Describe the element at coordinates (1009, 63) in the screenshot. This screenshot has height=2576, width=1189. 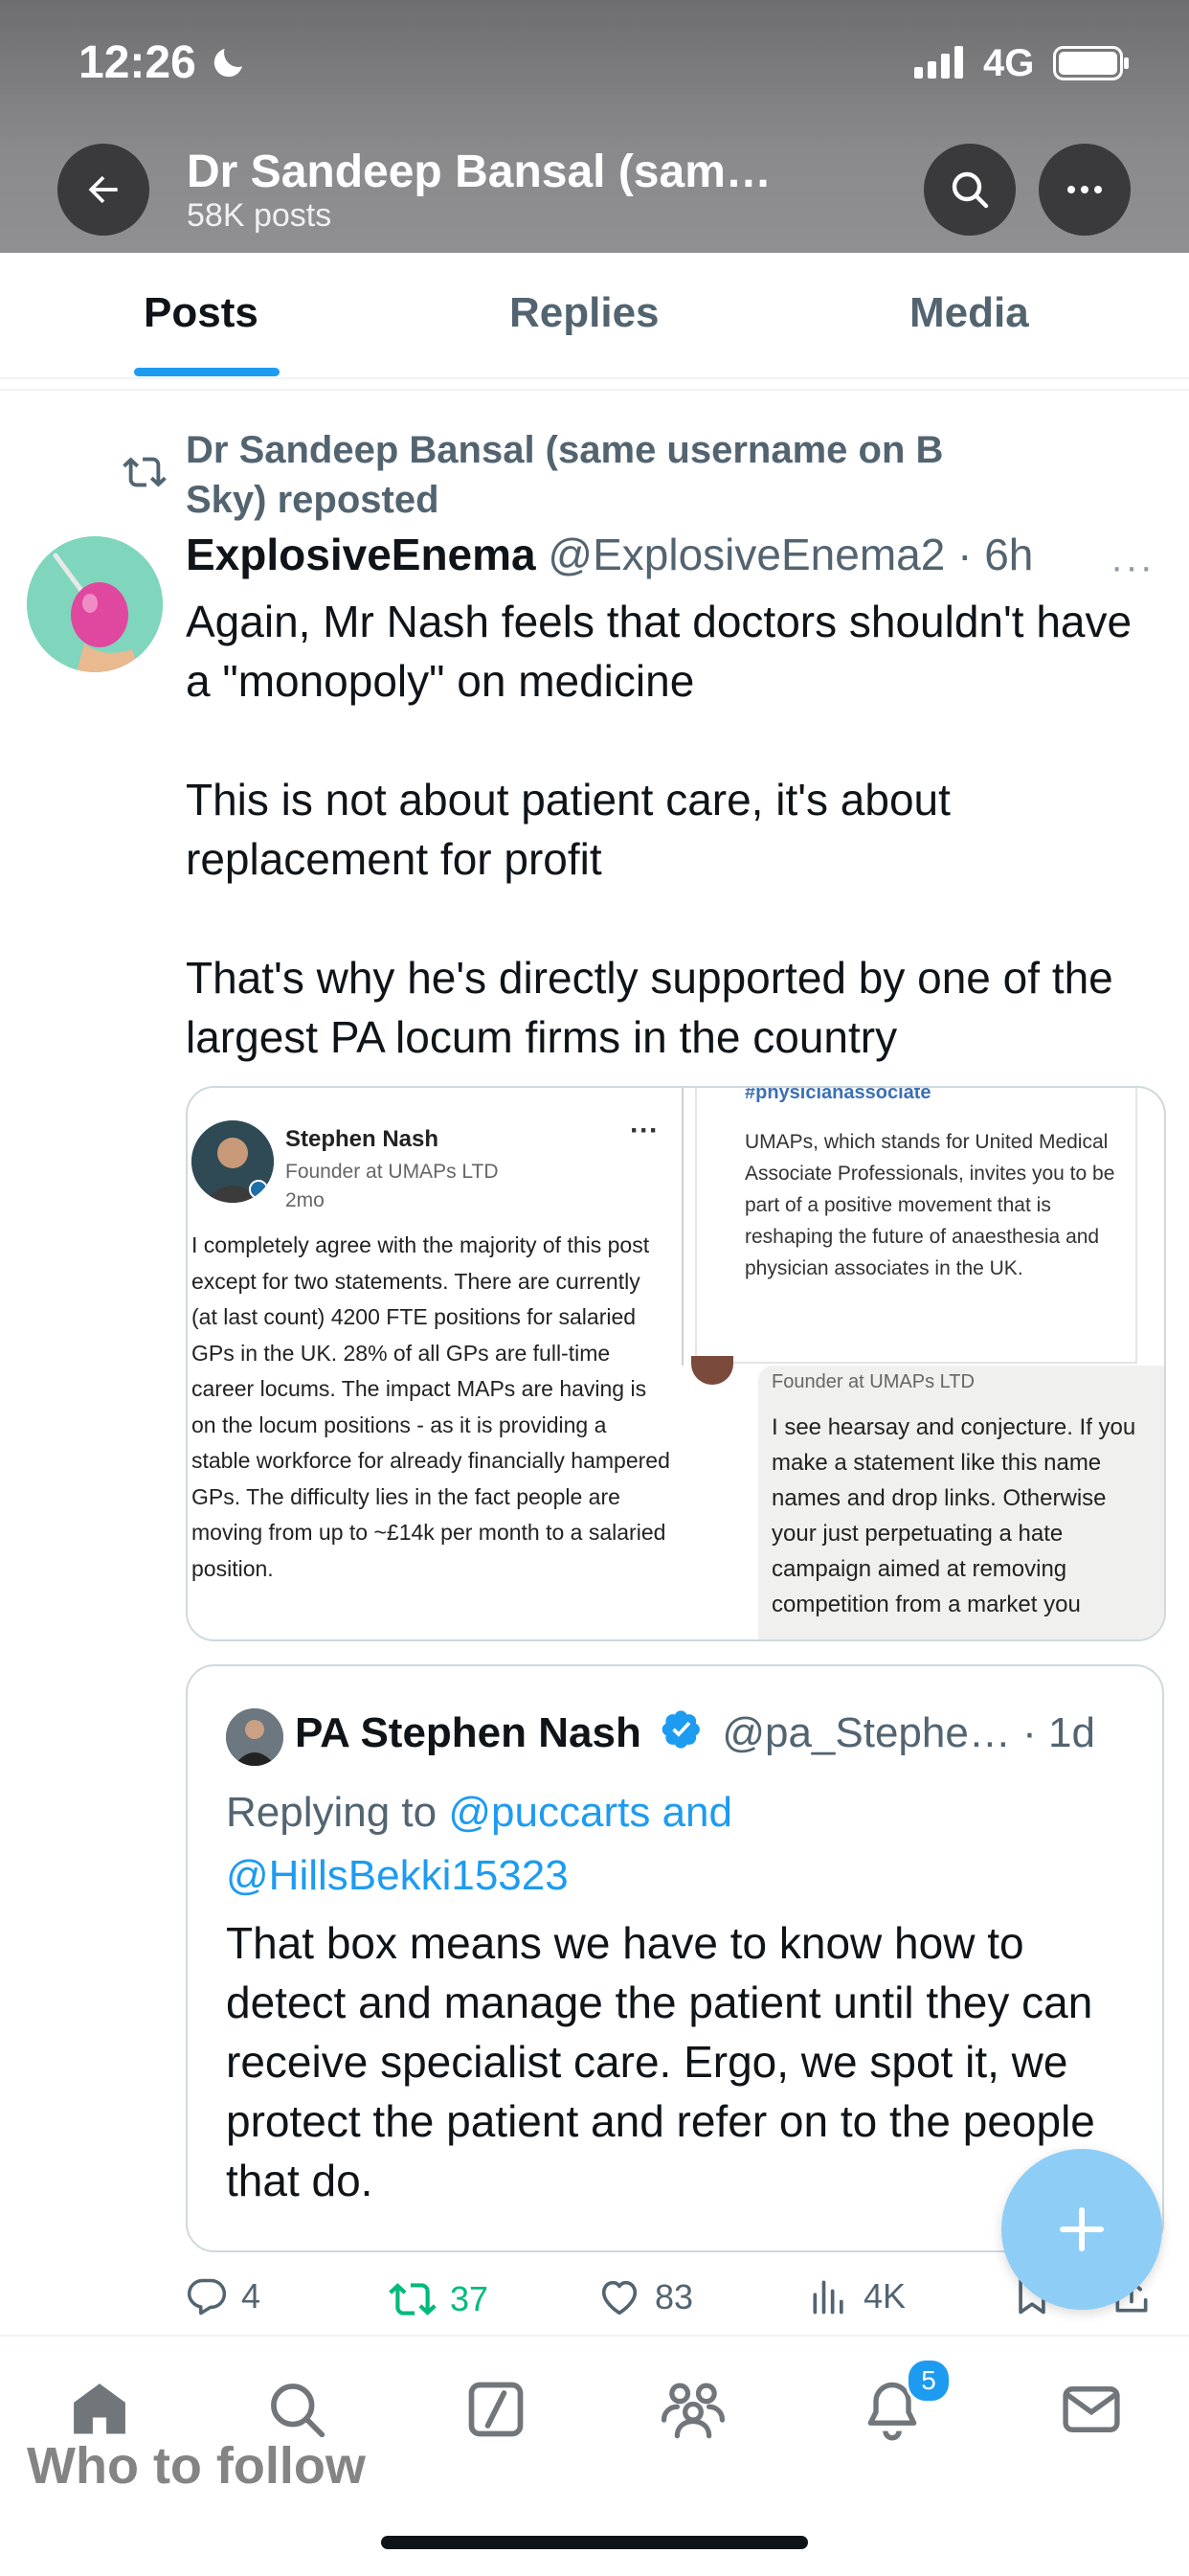
I see `network-type: 4G` at that location.